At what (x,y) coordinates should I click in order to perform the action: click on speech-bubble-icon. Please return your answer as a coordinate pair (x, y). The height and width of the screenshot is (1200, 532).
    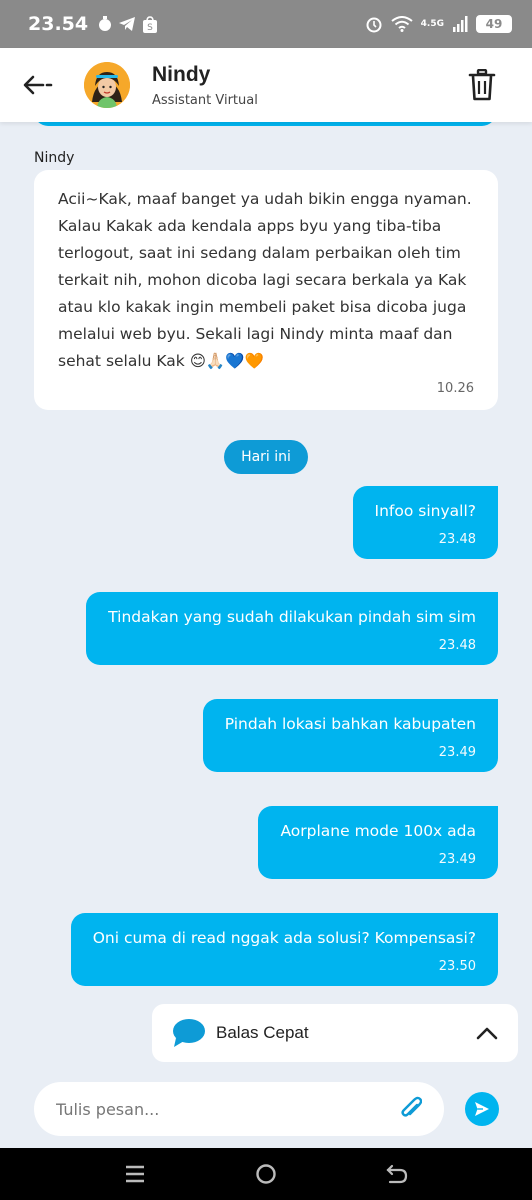
    Looking at the image, I should click on (189, 1033).